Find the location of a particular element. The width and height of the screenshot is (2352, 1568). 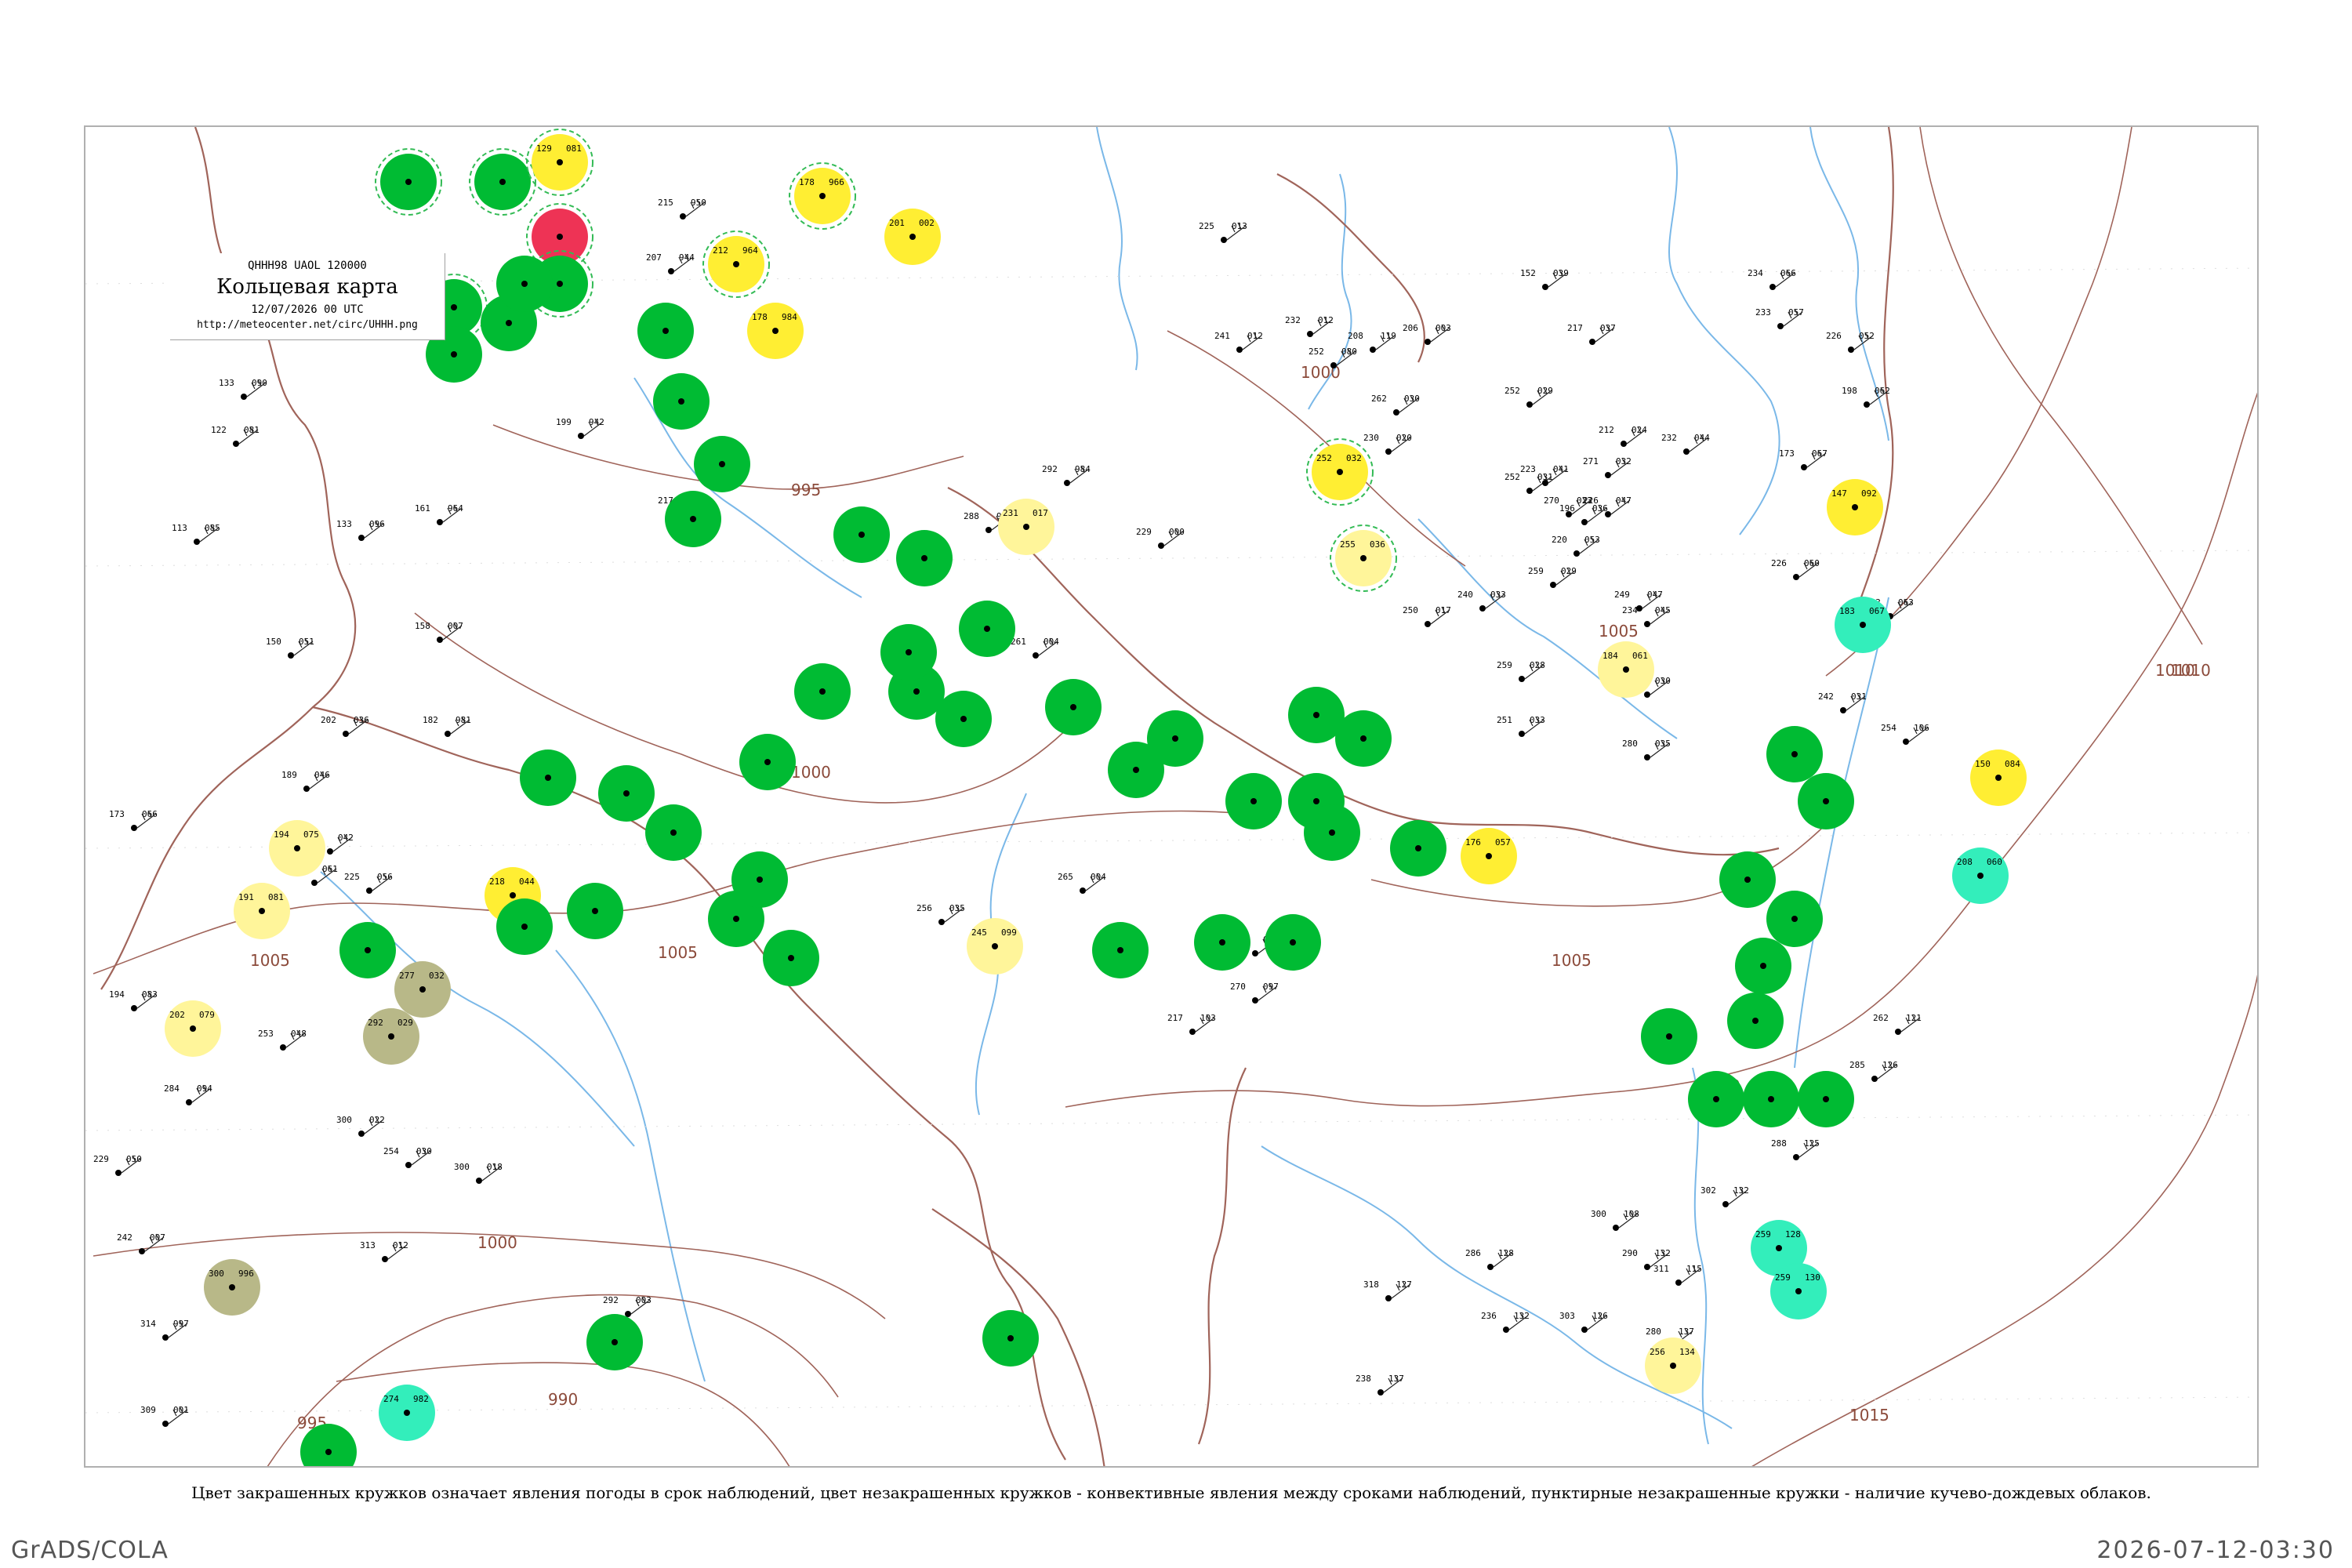

plain-station: 150 051 is located at coordinates (290, 648).